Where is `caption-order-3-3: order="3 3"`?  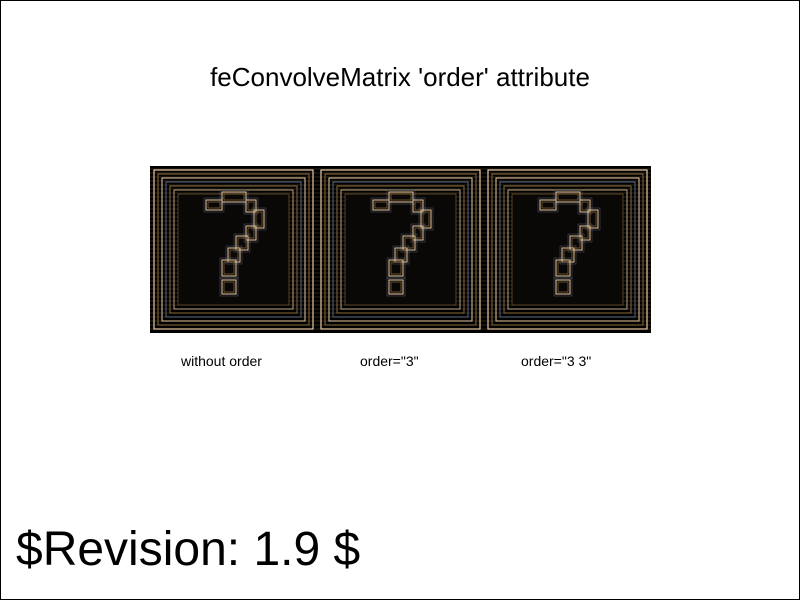
caption-order-3-3: order="3 3" is located at coordinates (556, 361).